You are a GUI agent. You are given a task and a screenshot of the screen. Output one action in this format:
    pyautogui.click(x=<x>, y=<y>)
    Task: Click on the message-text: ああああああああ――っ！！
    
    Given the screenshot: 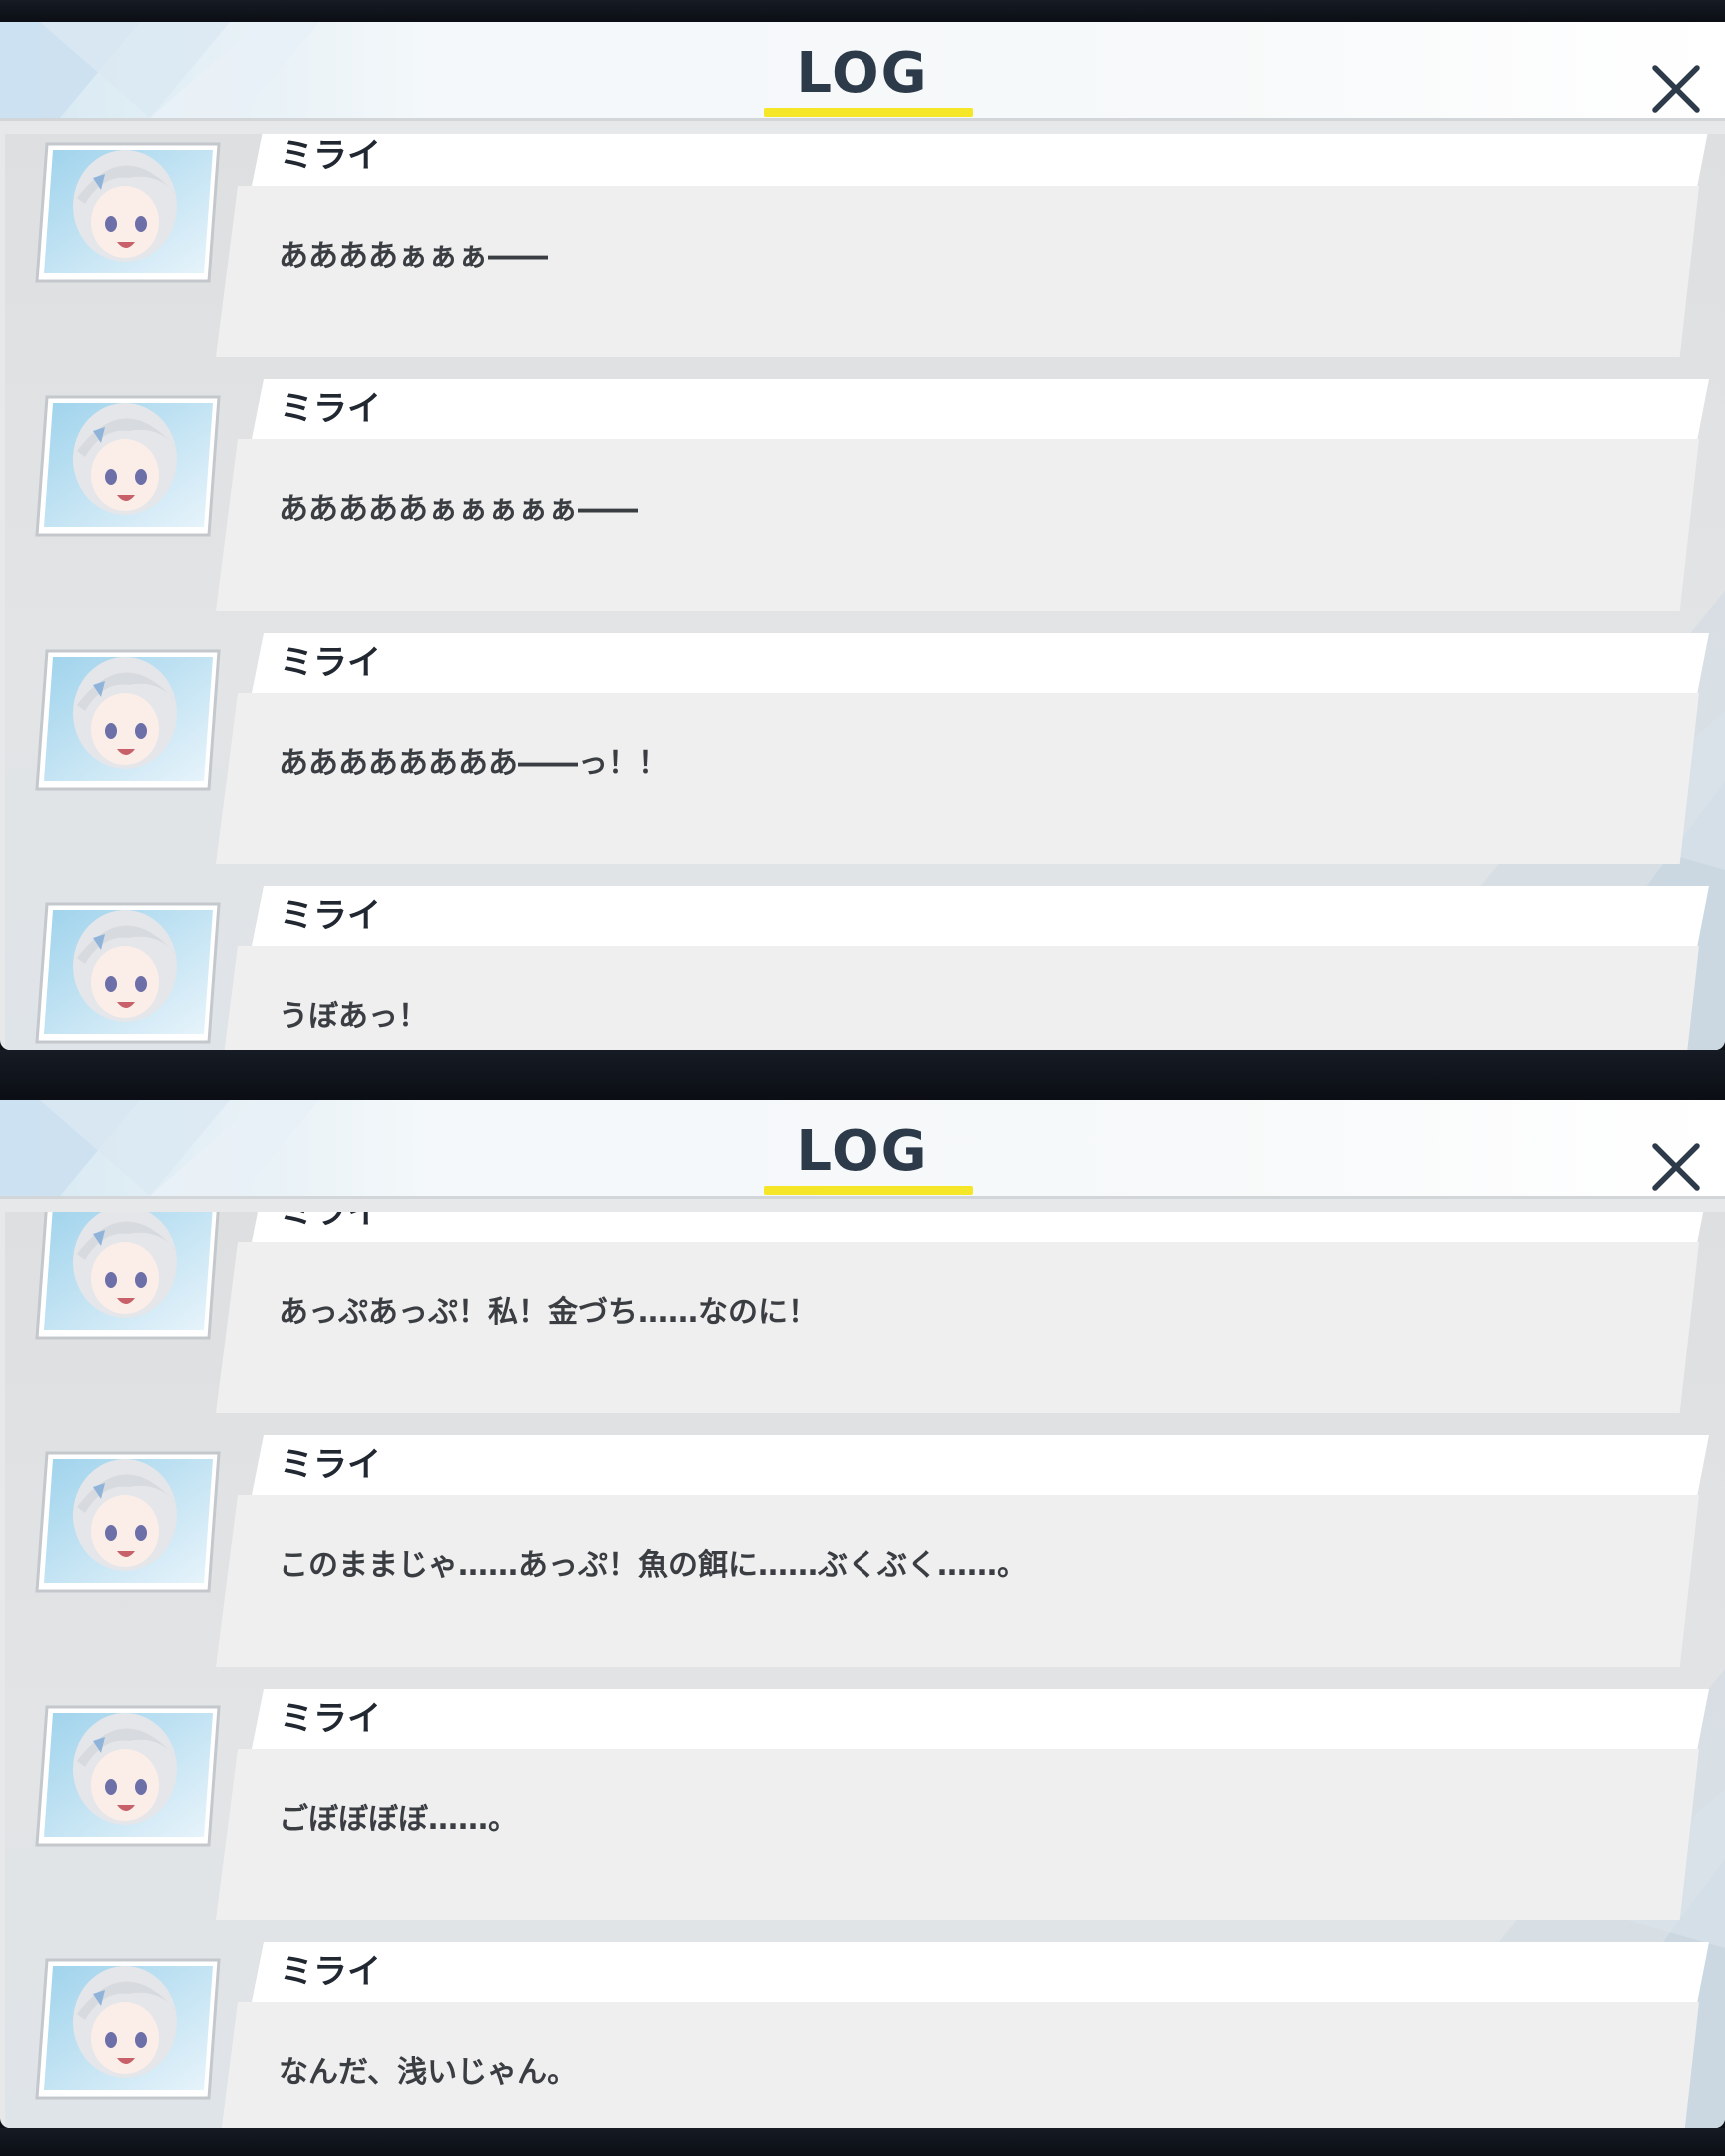 What is the action you would take?
    pyautogui.click(x=473, y=763)
    